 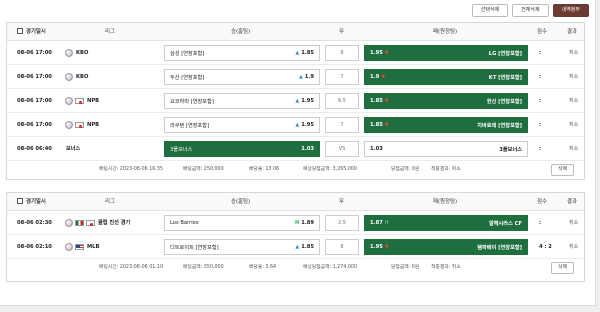 I want to click on league-name: 클럽 친선 경기, so click(x=114, y=223).